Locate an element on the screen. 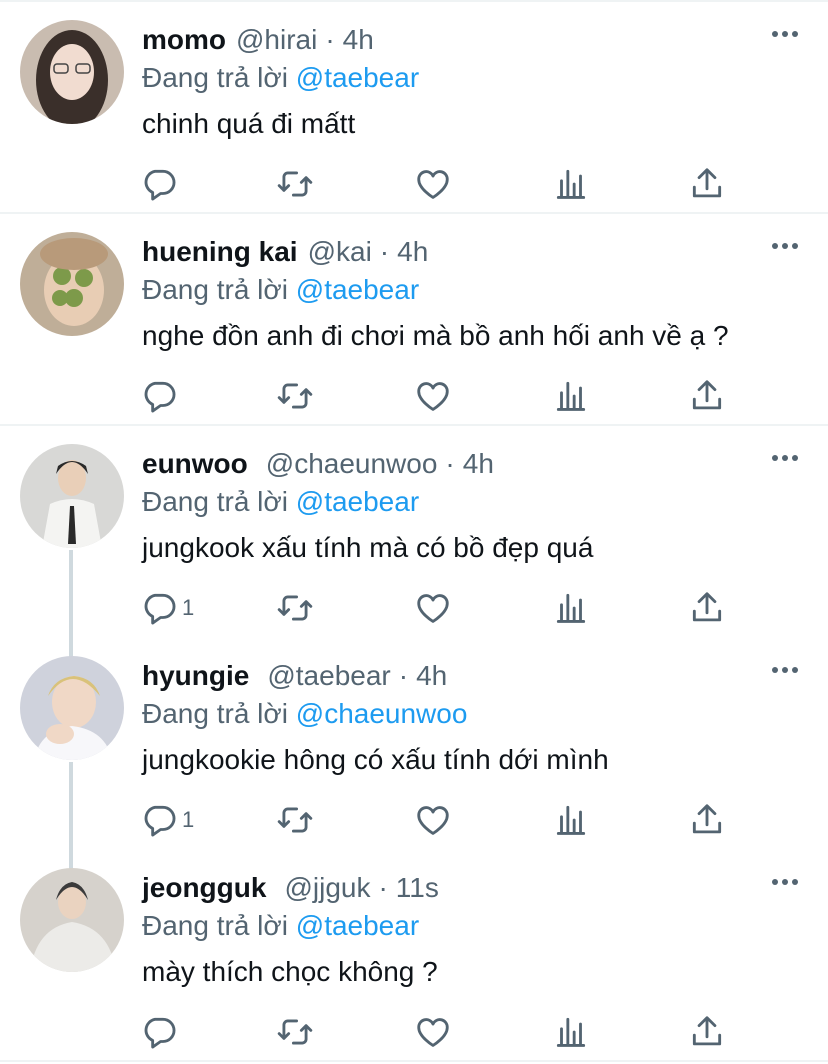 Image resolution: width=828 pixels, height=1064 pixels. user-handle: @hirai is located at coordinates (276, 40).